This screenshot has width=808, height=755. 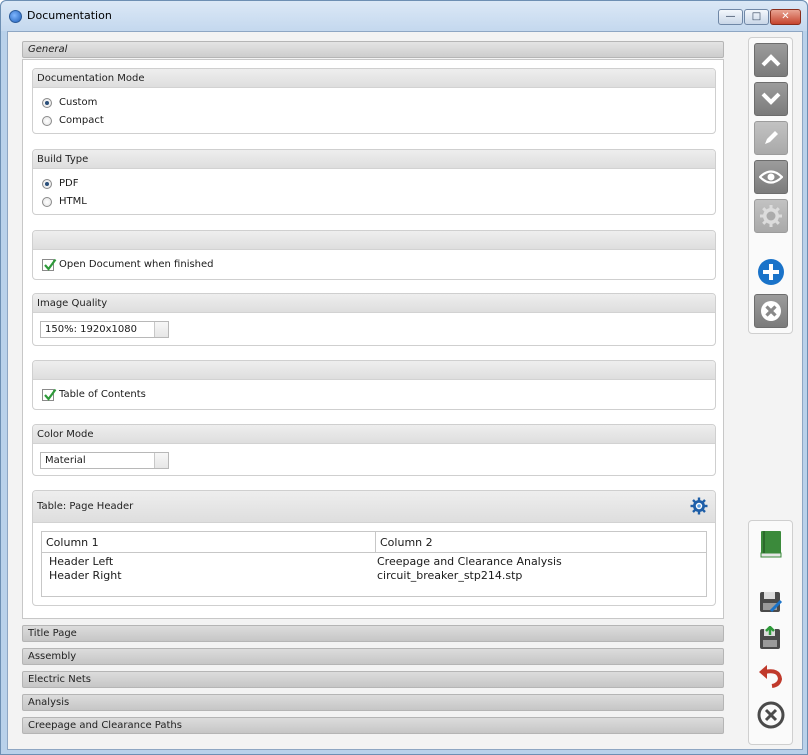 What do you see at coordinates (374, 450) in the screenshot?
I see `color-mode-group: Color Mode Material` at bounding box center [374, 450].